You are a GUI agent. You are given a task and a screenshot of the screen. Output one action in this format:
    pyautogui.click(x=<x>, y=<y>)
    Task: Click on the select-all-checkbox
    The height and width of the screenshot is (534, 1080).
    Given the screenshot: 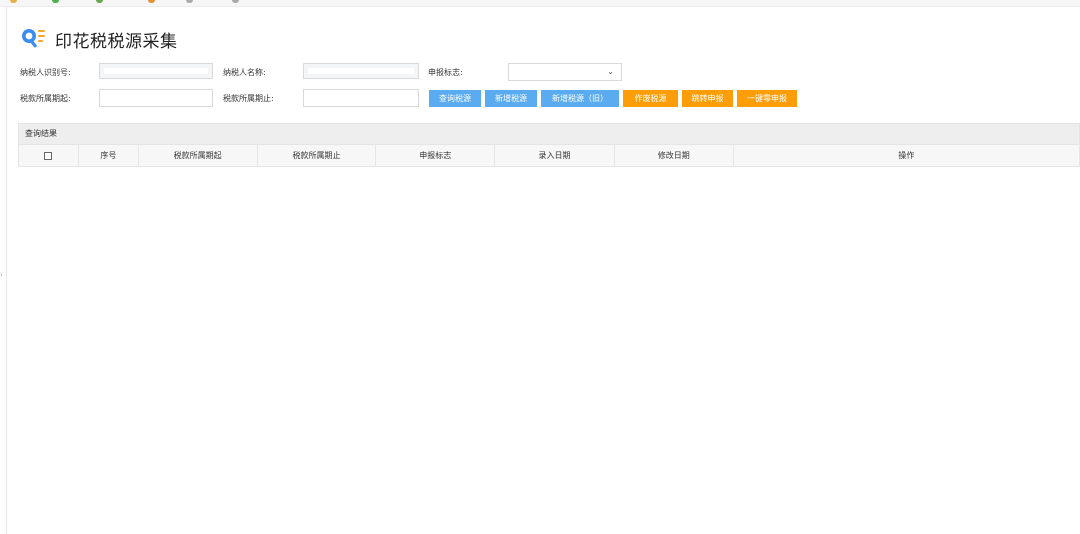 What is the action you would take?
    pyautogui.click(x=48, y=155)
    